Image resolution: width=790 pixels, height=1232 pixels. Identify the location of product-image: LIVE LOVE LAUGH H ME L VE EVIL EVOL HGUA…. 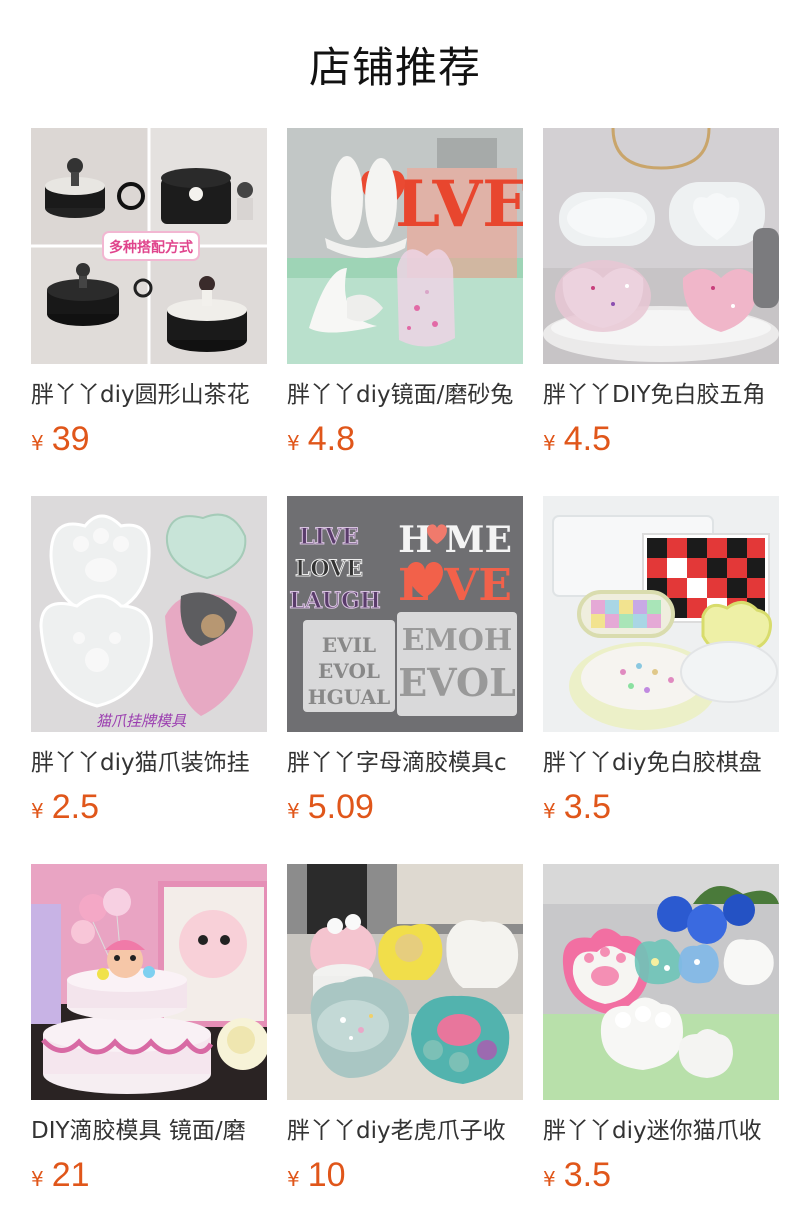
(405, 614).